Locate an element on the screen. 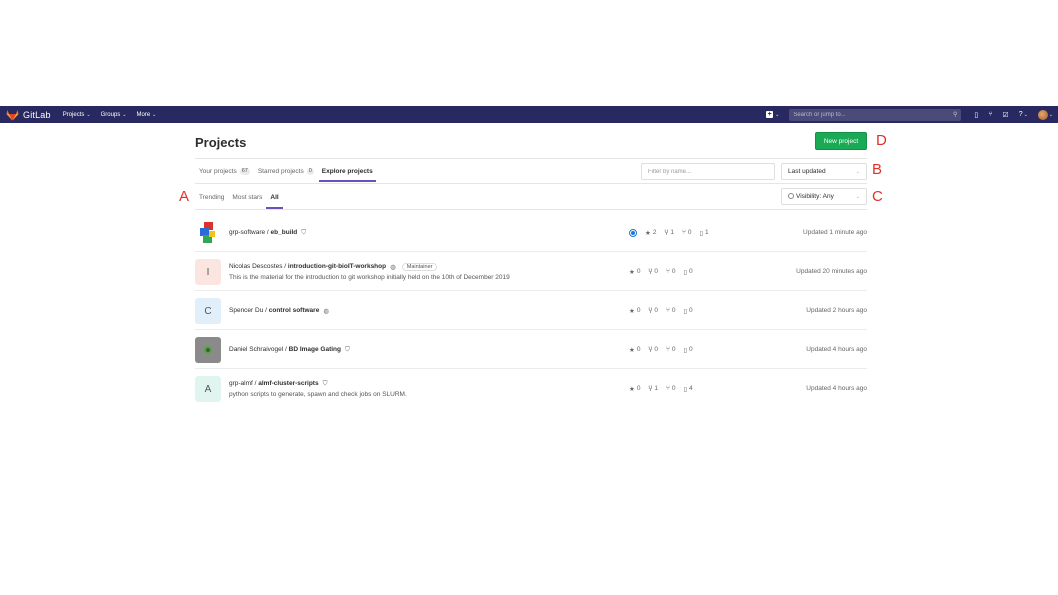 The image size is (1058, 595). project-title: eb_build is located at coordinates (284, 232).